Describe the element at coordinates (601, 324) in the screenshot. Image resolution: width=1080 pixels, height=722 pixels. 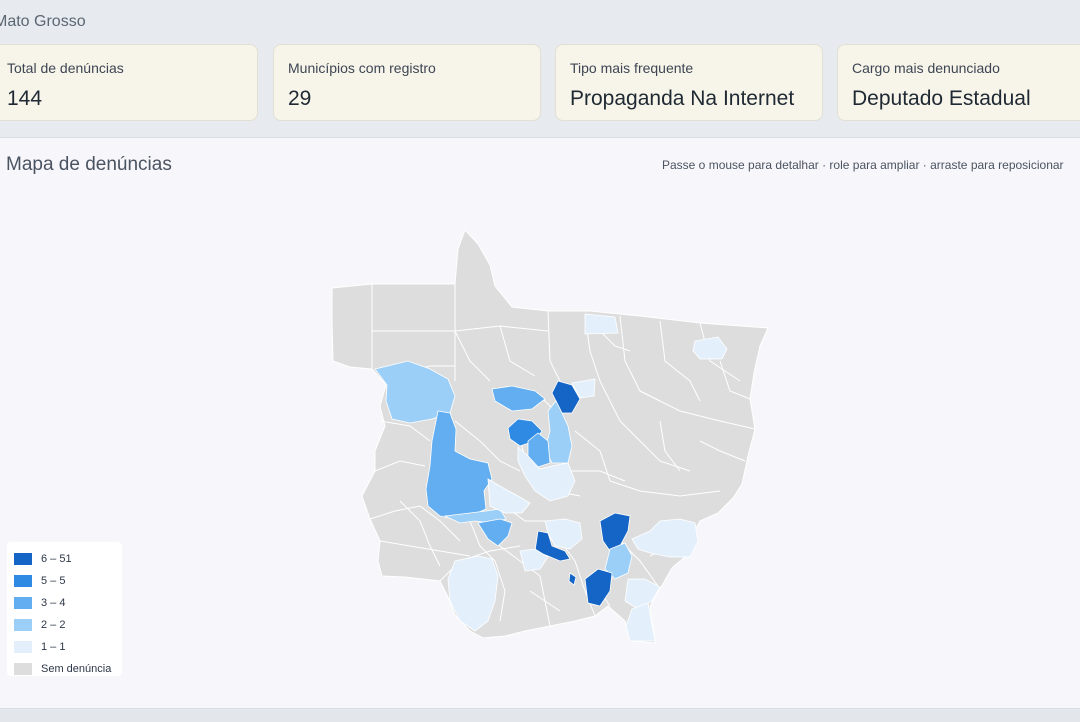
I see `municipality-region` at that location.